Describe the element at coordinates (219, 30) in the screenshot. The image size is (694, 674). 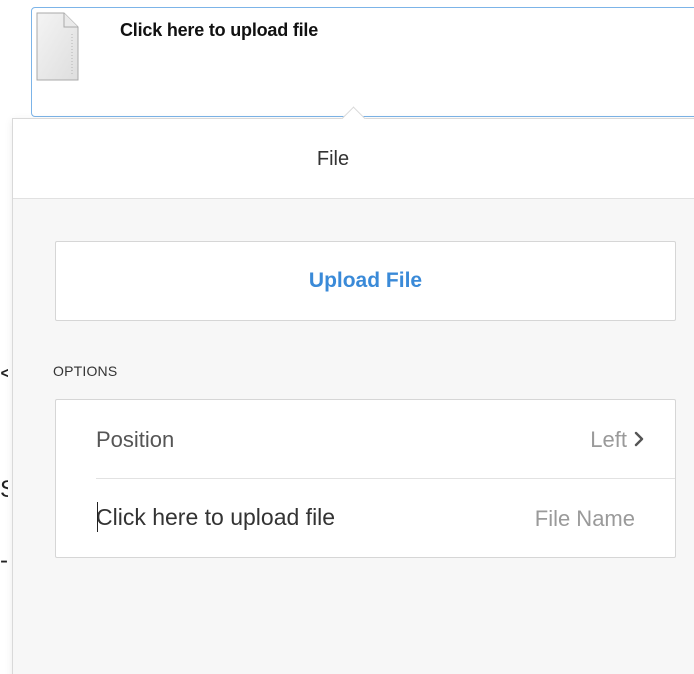
I see `file-element-label: Click here to upload file` at that location.